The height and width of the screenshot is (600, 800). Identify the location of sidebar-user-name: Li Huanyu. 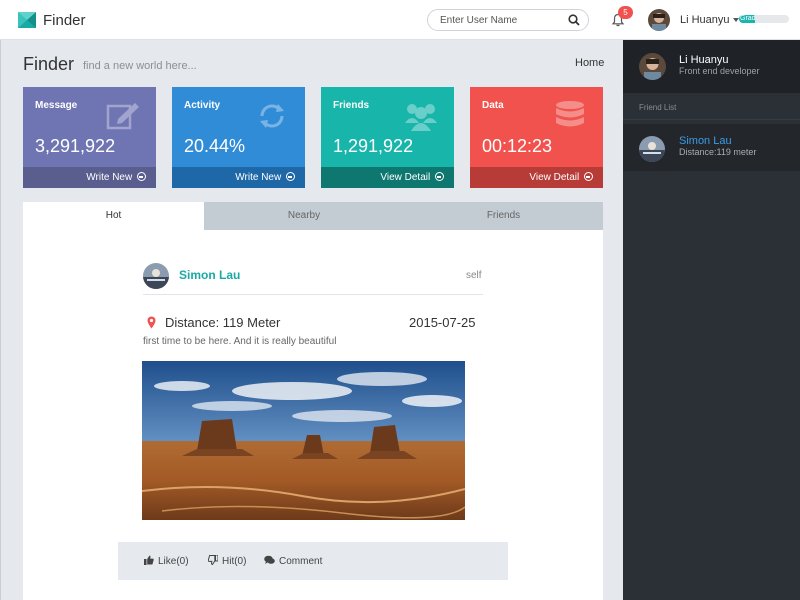
(704, 60).